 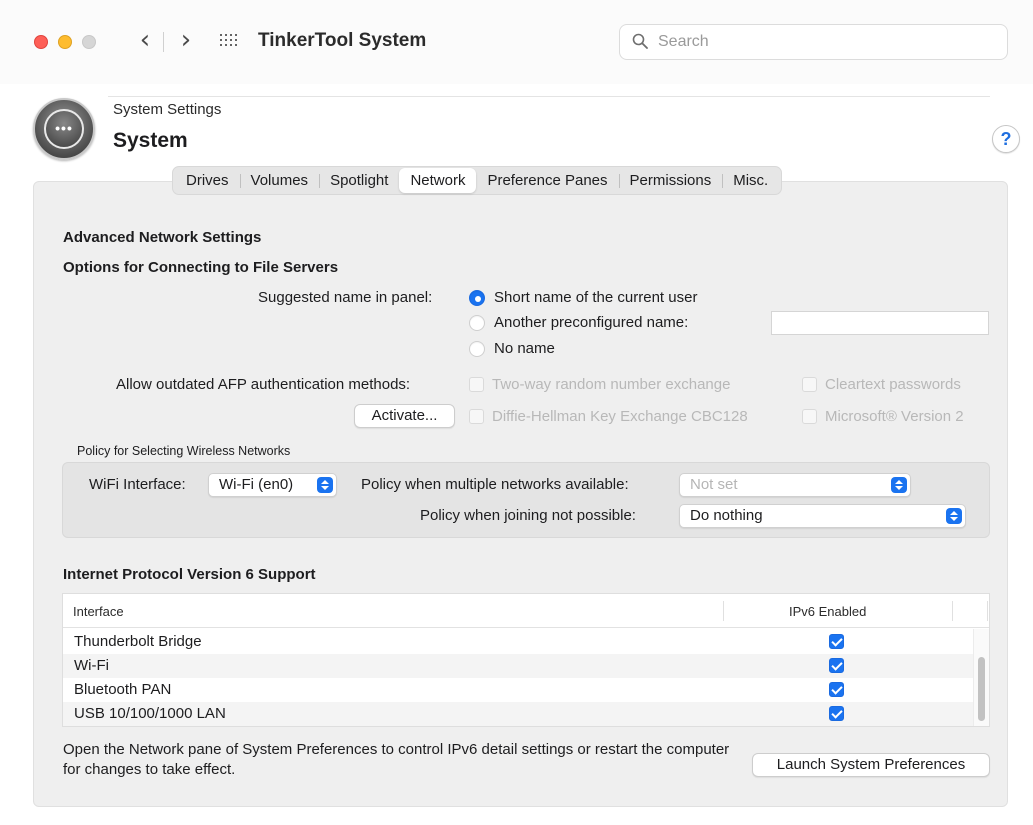 What do you see at coordinates (167, 109) in the screenshot?
I see `breadcrumb: System Settings` at bounding box center [167, 109].